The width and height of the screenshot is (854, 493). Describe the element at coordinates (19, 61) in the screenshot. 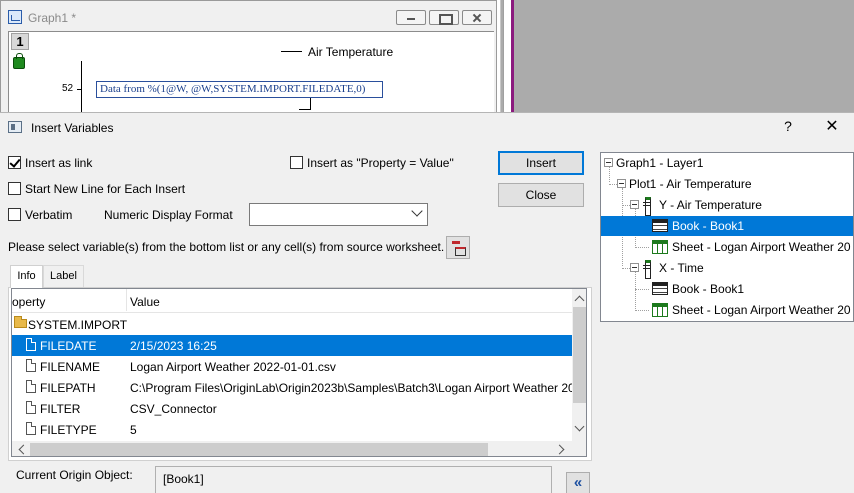

I see `lock-icon` at that location.